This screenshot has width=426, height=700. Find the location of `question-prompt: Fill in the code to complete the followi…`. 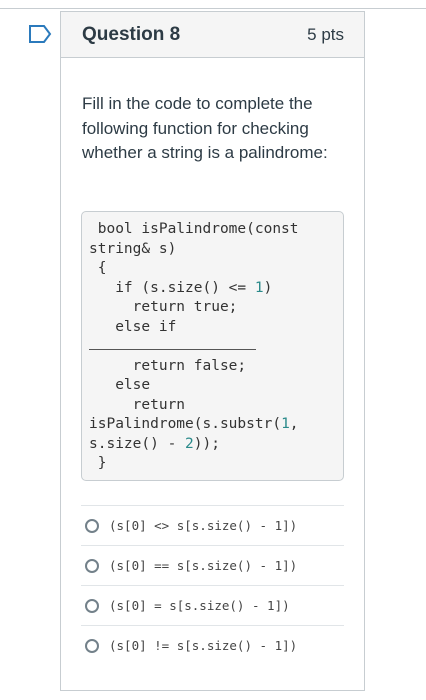

question-prompt: Fill in the code to complete the followi… is located at coordinates (205, 128).